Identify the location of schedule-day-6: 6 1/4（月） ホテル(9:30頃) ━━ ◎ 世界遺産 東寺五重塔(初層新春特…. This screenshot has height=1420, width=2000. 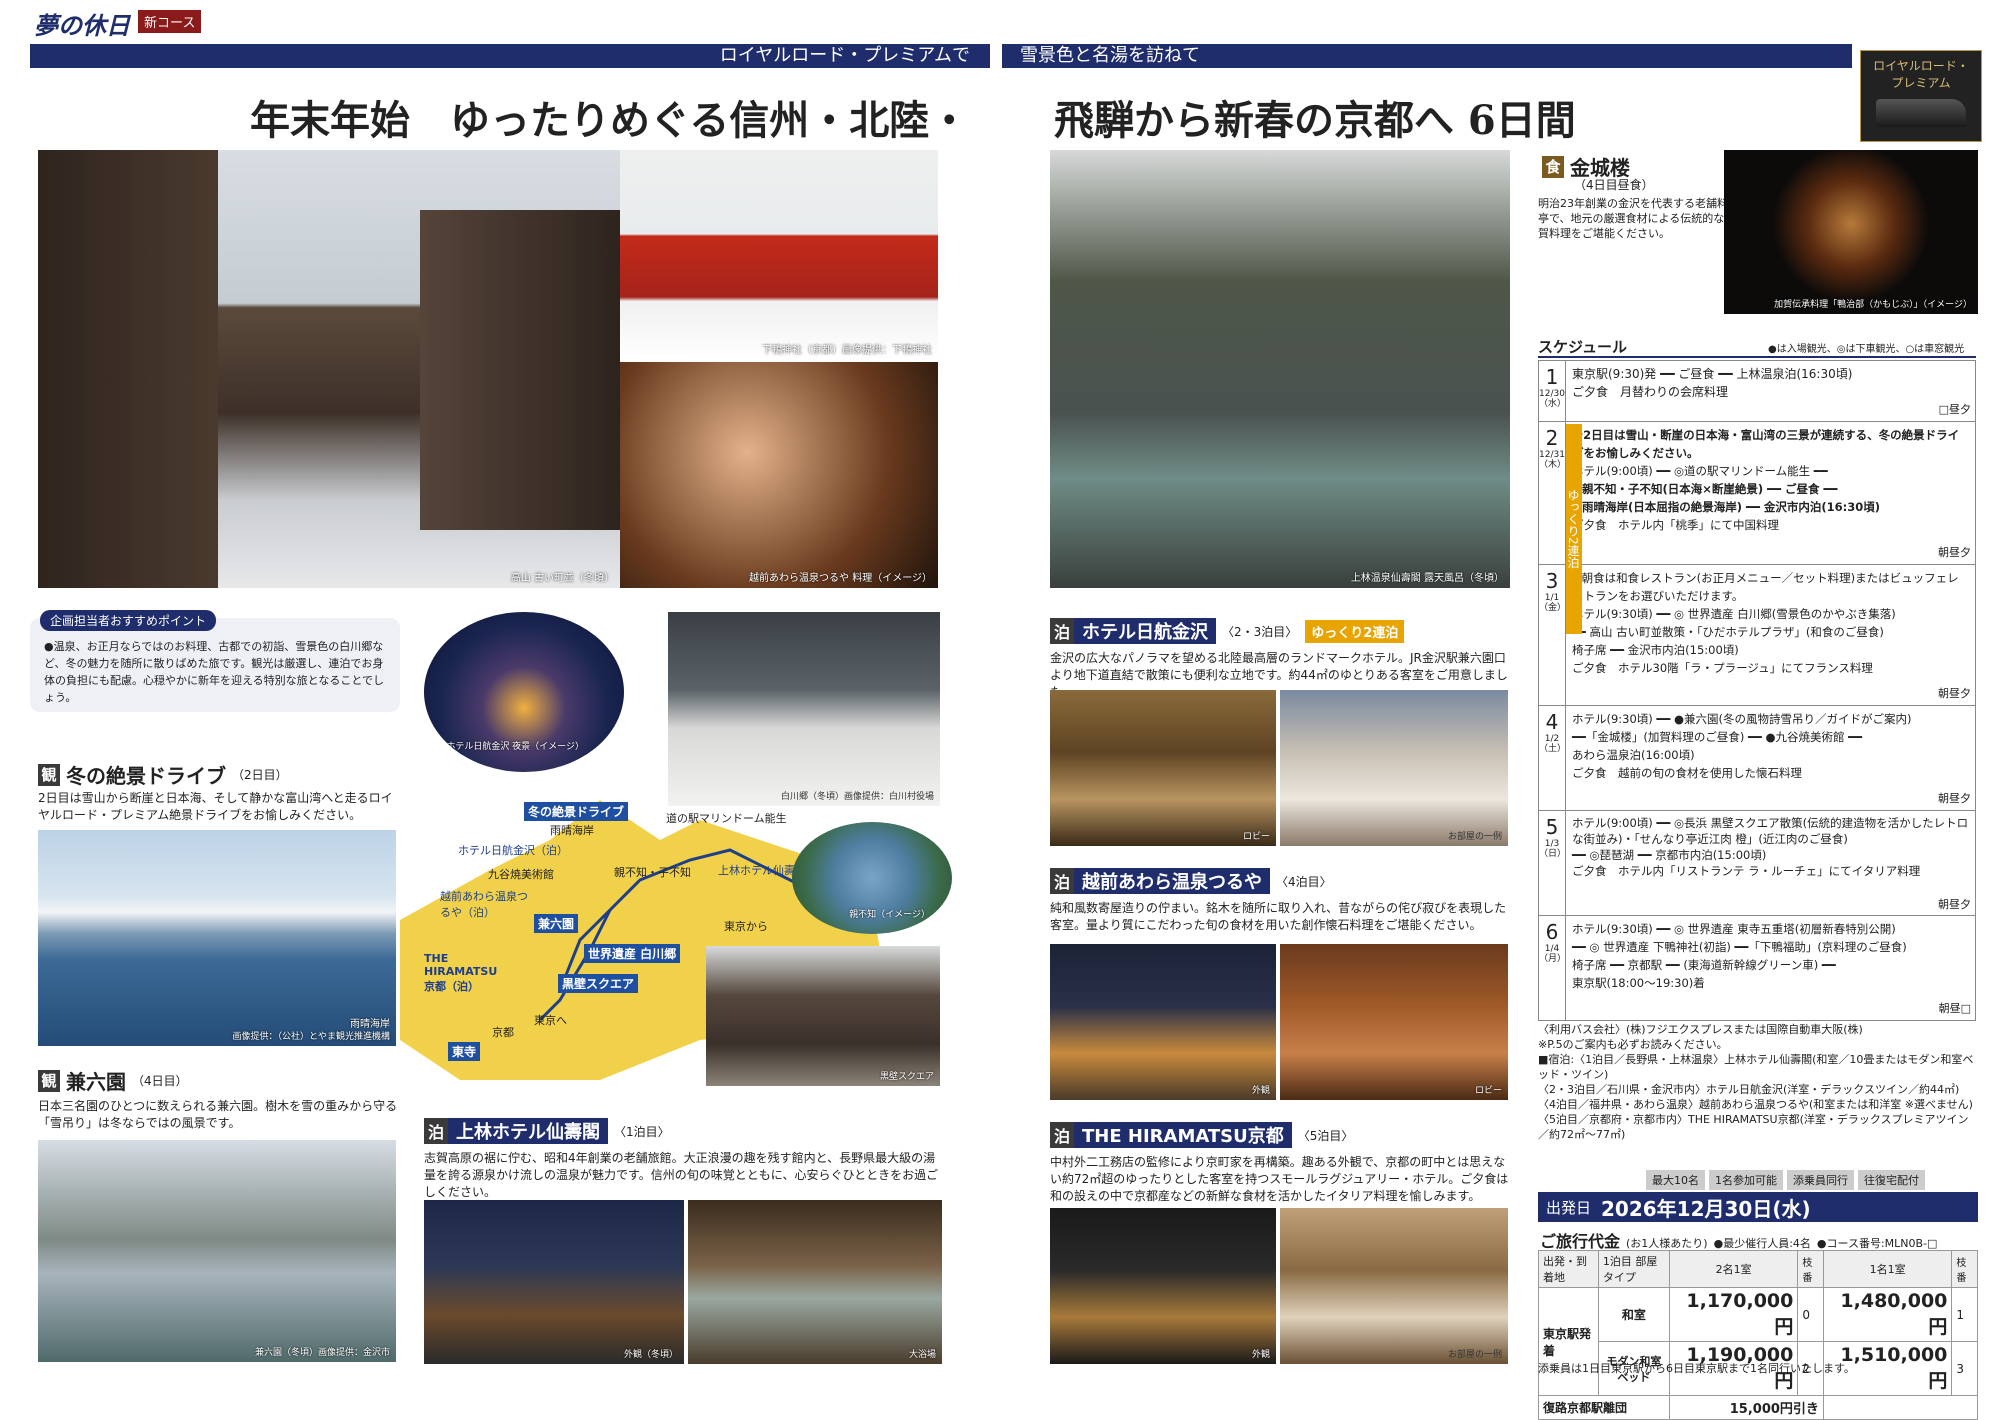
(1757, 968).